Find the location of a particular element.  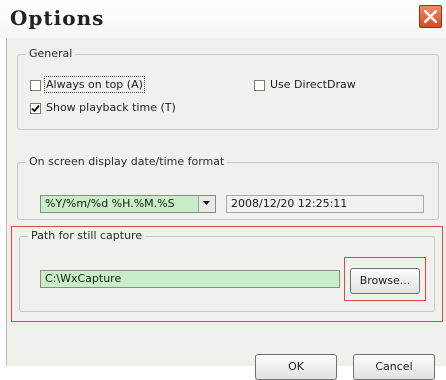

chevron-down-icon is located at coordinates (206, 203).